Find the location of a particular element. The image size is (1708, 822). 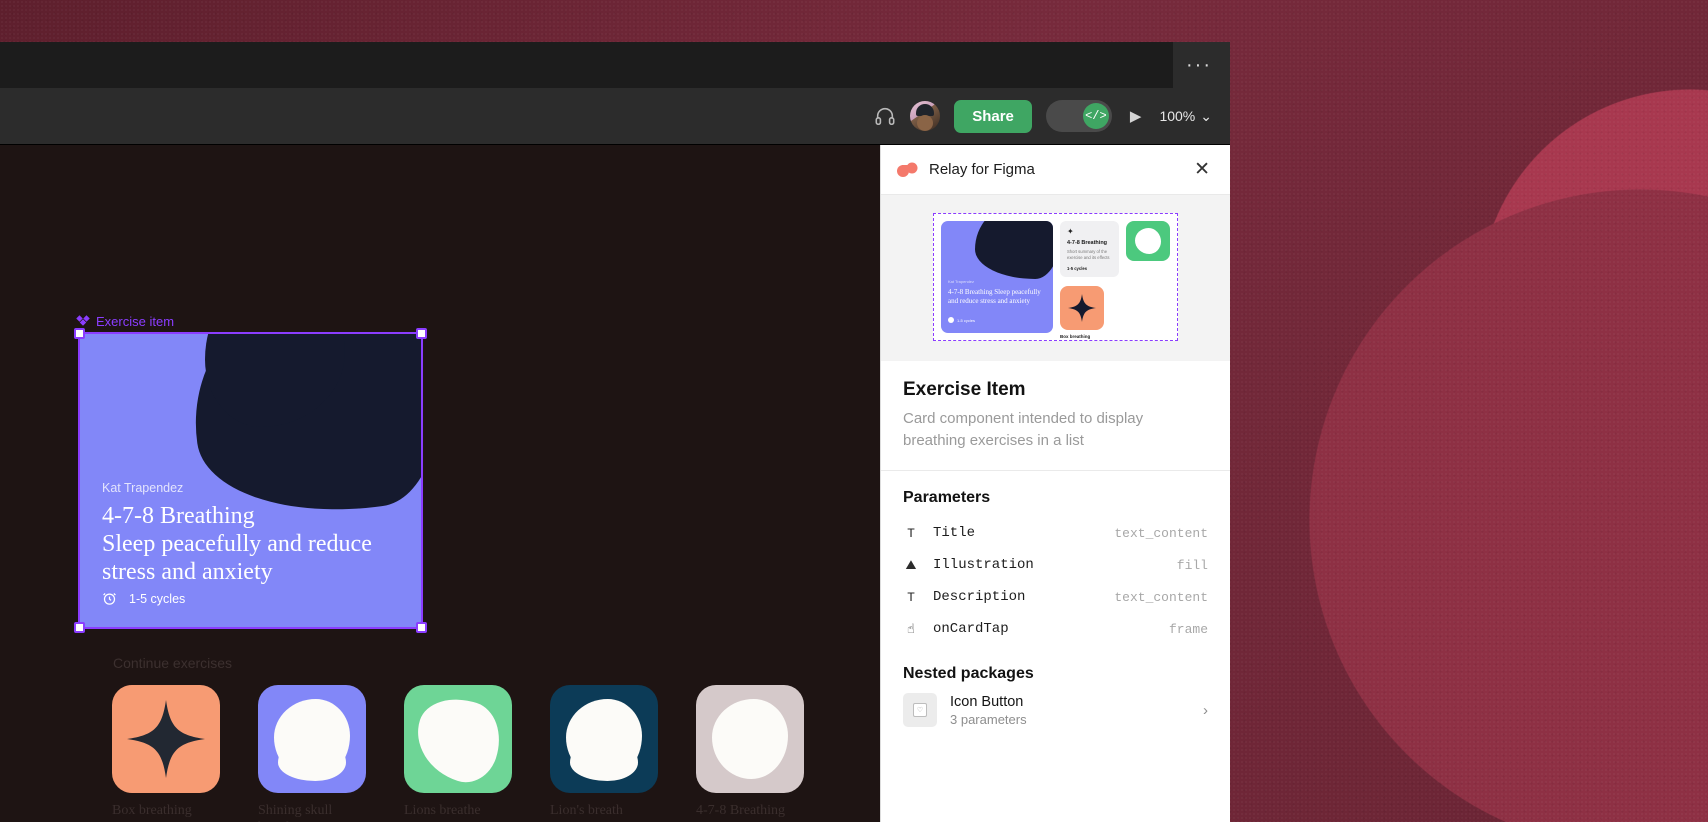

exercise-tile: Lion's breath is located at coordinates (604, 753).